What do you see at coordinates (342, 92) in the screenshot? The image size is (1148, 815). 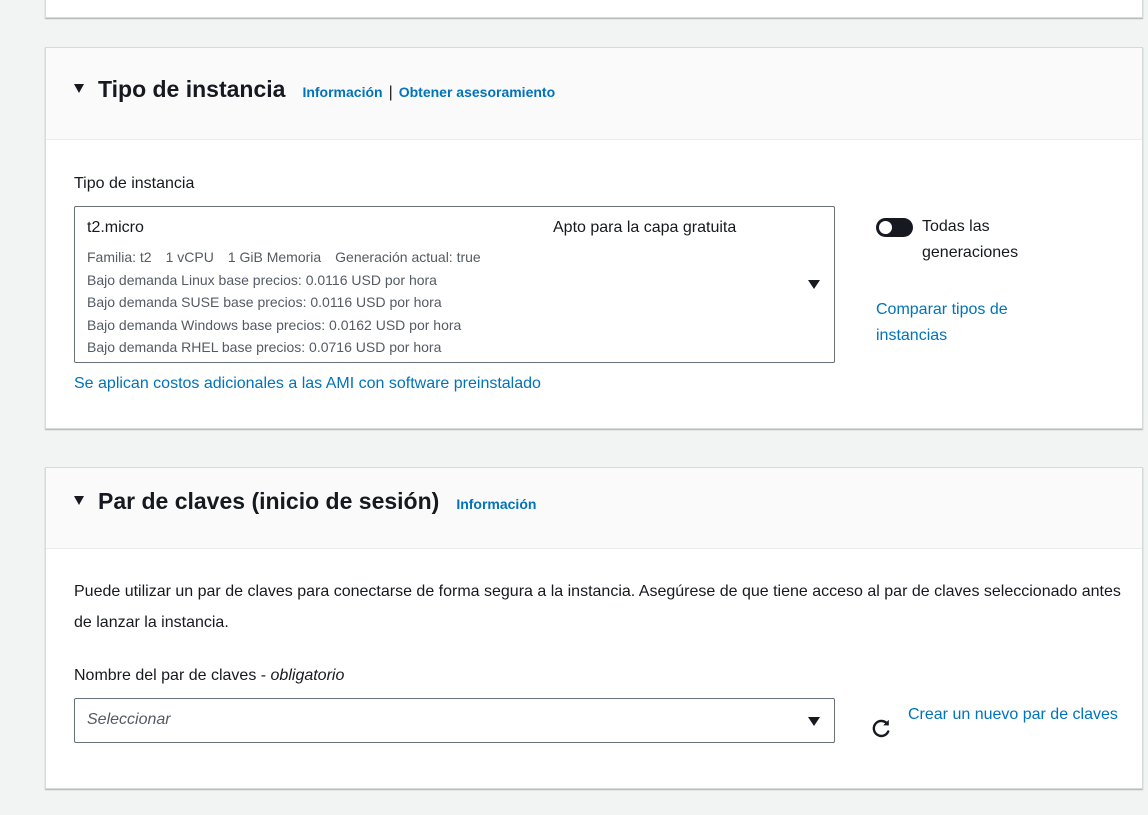 I see `instance-type-info-link: Información` at bounding box center [342, 92].